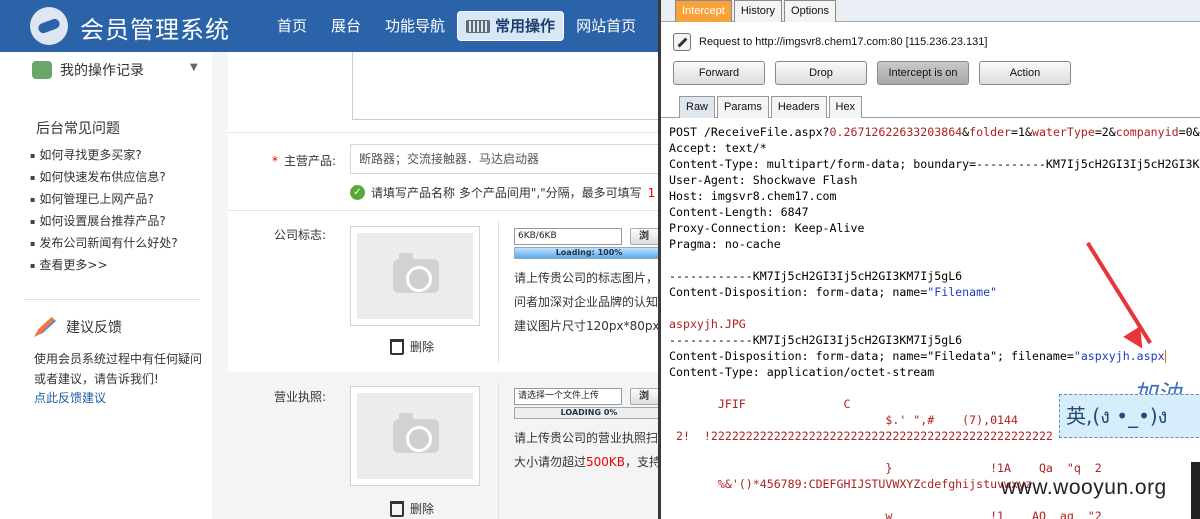 The height and width of the screenshot is (519, 1200). I want to click on pencil-icon, so click(45, 327).